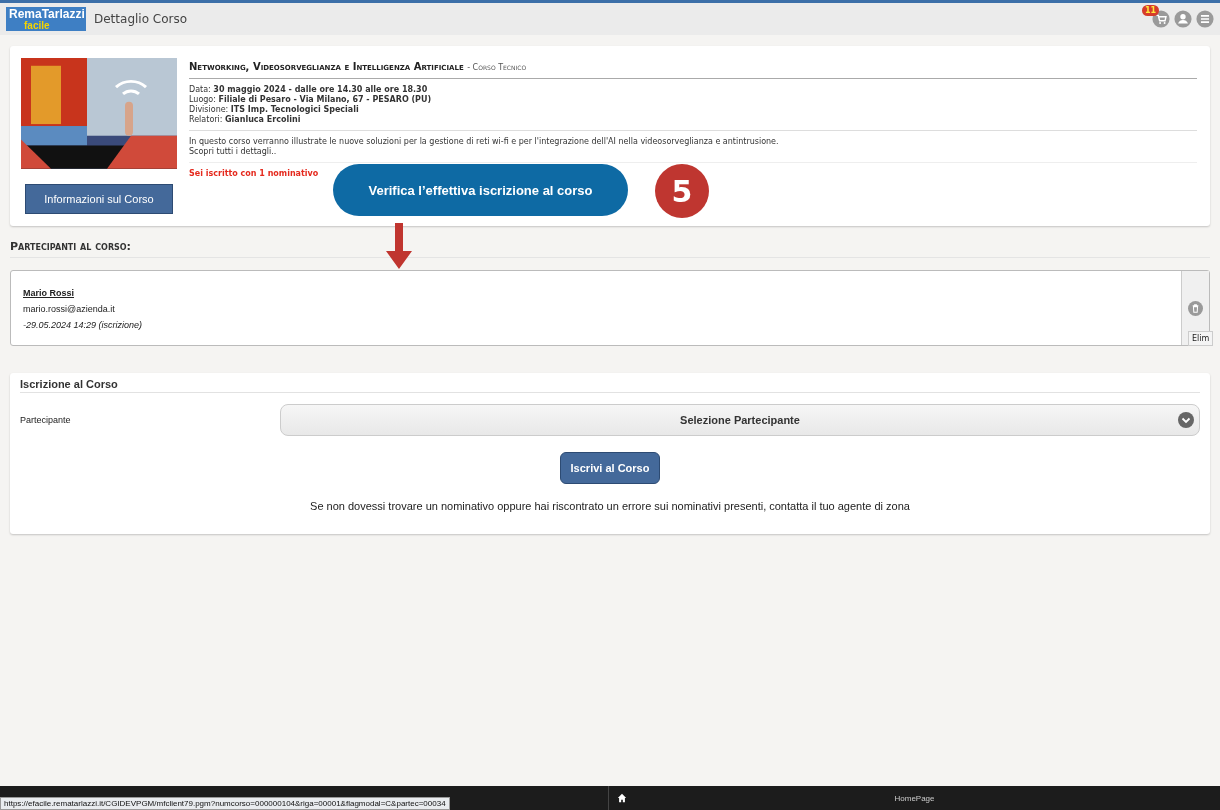 The image size is (1220, 810). What do you see at coordinates (610, 468) in the screenshot?
I see `enroll-button: Iscrivi al Corso` at bounding box center [610, 468].